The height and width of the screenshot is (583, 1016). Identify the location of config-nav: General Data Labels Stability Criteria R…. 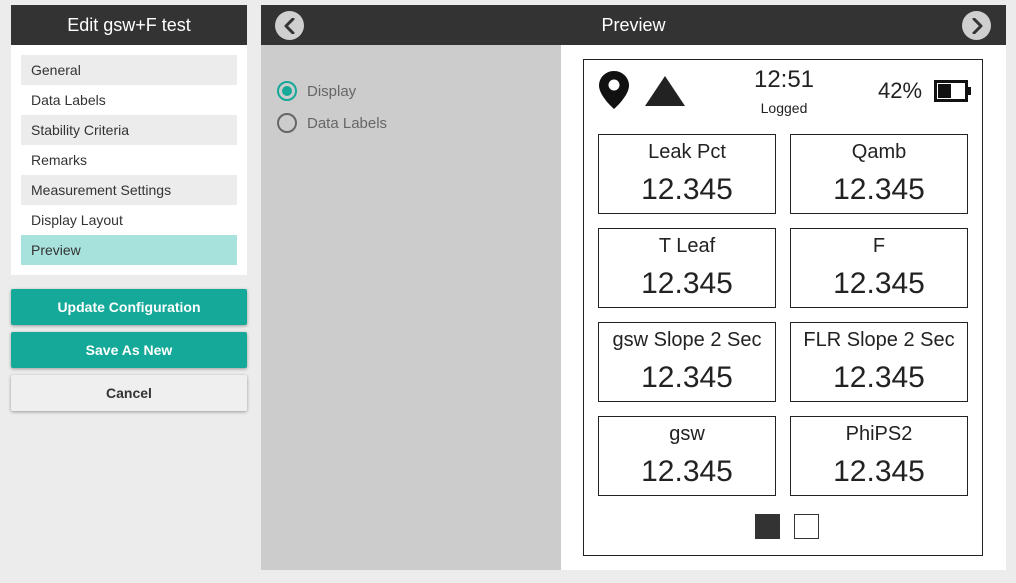
(129, 160).